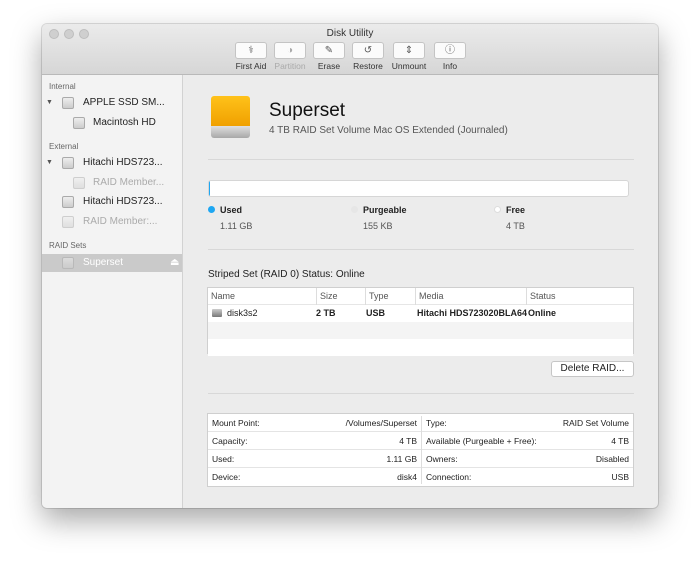 The width and height of the screenshot is (700, 569). What do you see at coordinates (326, 313) in the screenshot?
I see `cell-size: 2 TB` at bounding box center [326, 313].